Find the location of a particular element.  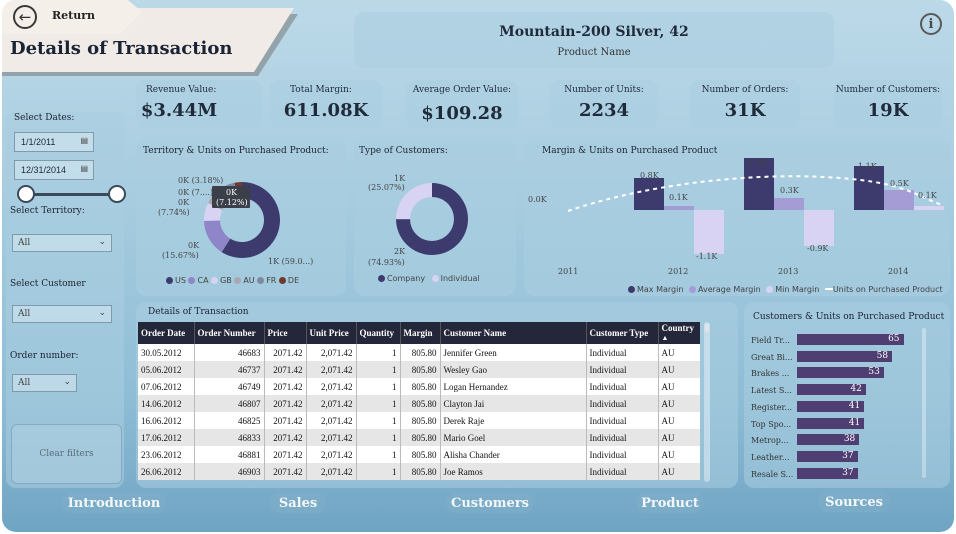

legend-item: CA is located at coordinates (198, 280).